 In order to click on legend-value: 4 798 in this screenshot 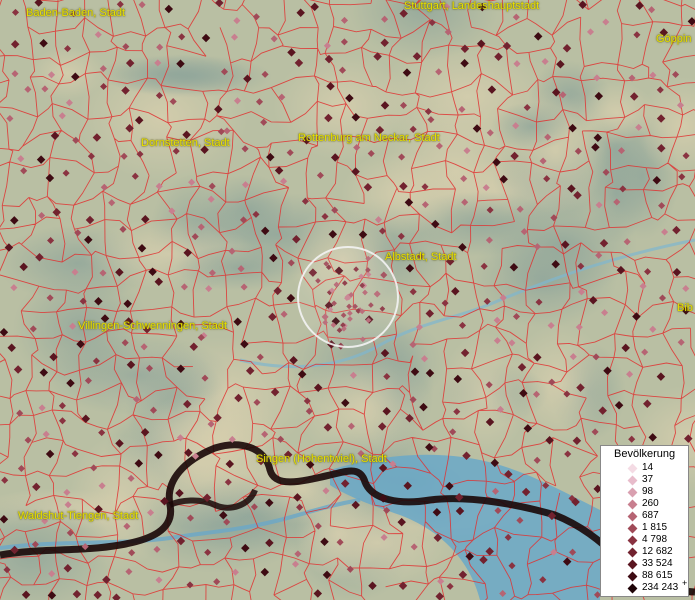, I will do `click(655, 539)`.